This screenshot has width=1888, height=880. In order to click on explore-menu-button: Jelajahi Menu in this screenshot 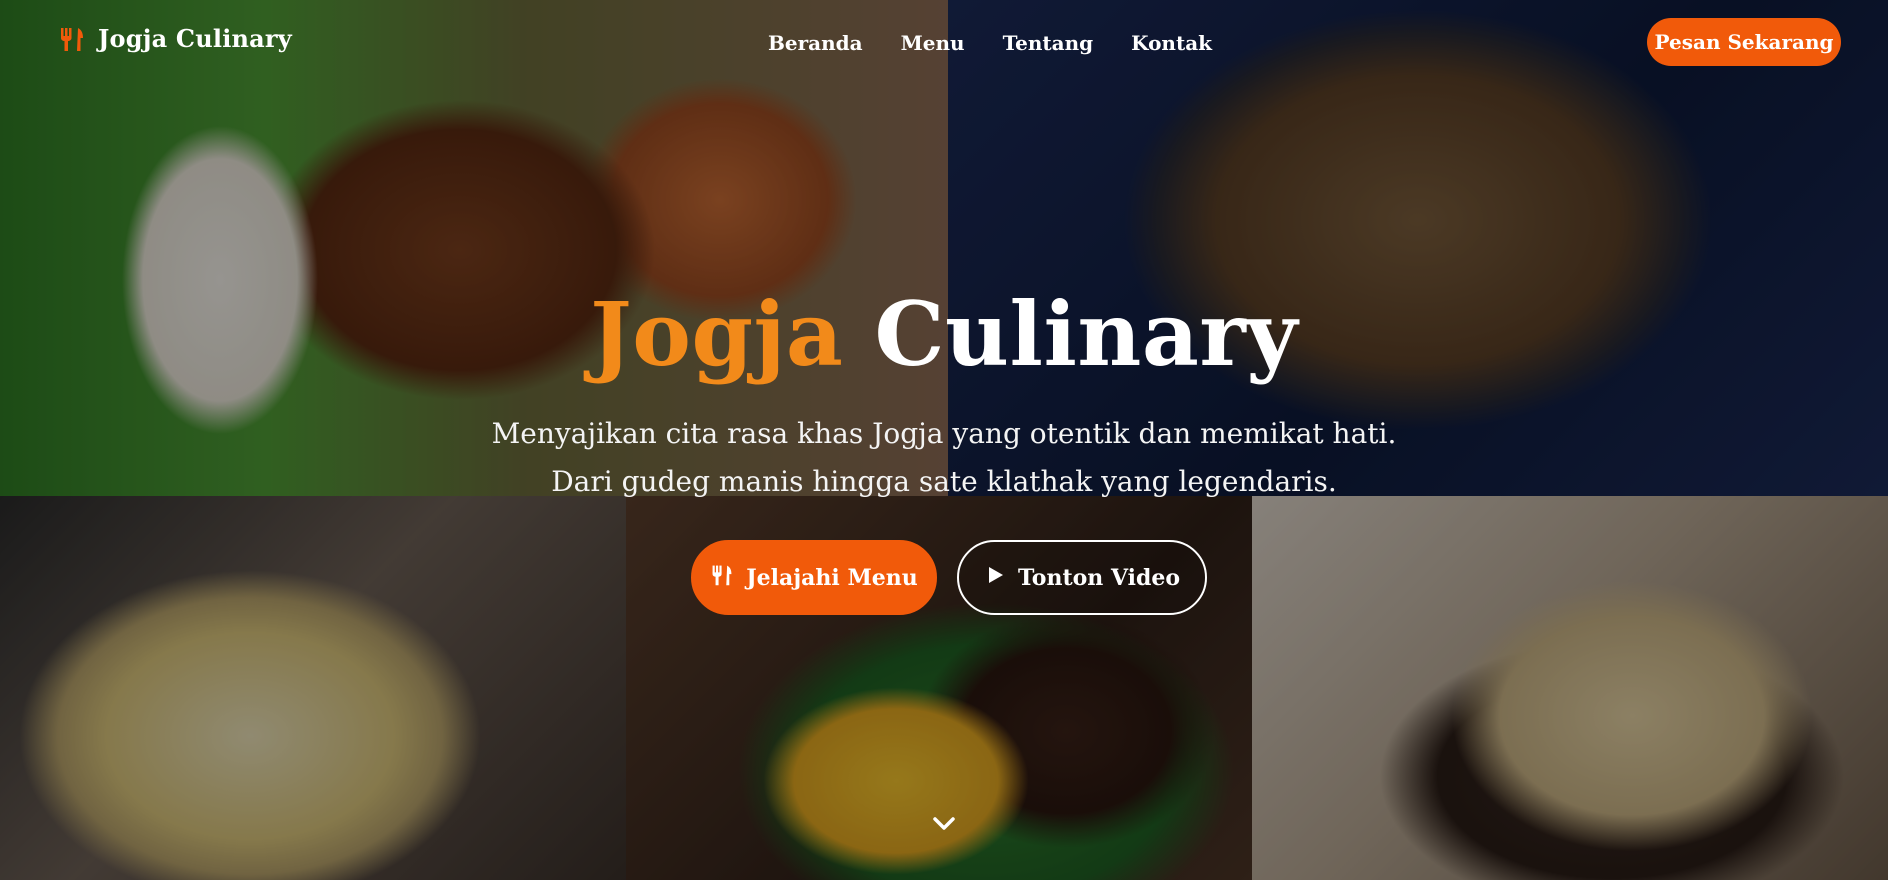, I will do `click(814, 577)`.